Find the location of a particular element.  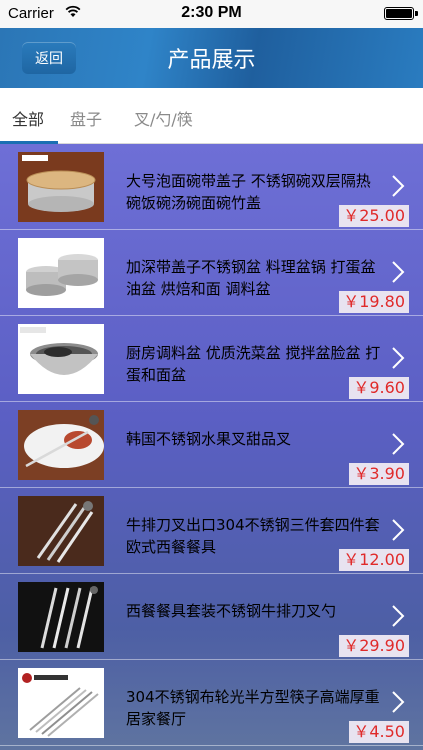

product-row: 304不锈钢布轮光半方型筷子高端厚重居家餐厅 ￥4.50 is located at coordinates (211, 703).